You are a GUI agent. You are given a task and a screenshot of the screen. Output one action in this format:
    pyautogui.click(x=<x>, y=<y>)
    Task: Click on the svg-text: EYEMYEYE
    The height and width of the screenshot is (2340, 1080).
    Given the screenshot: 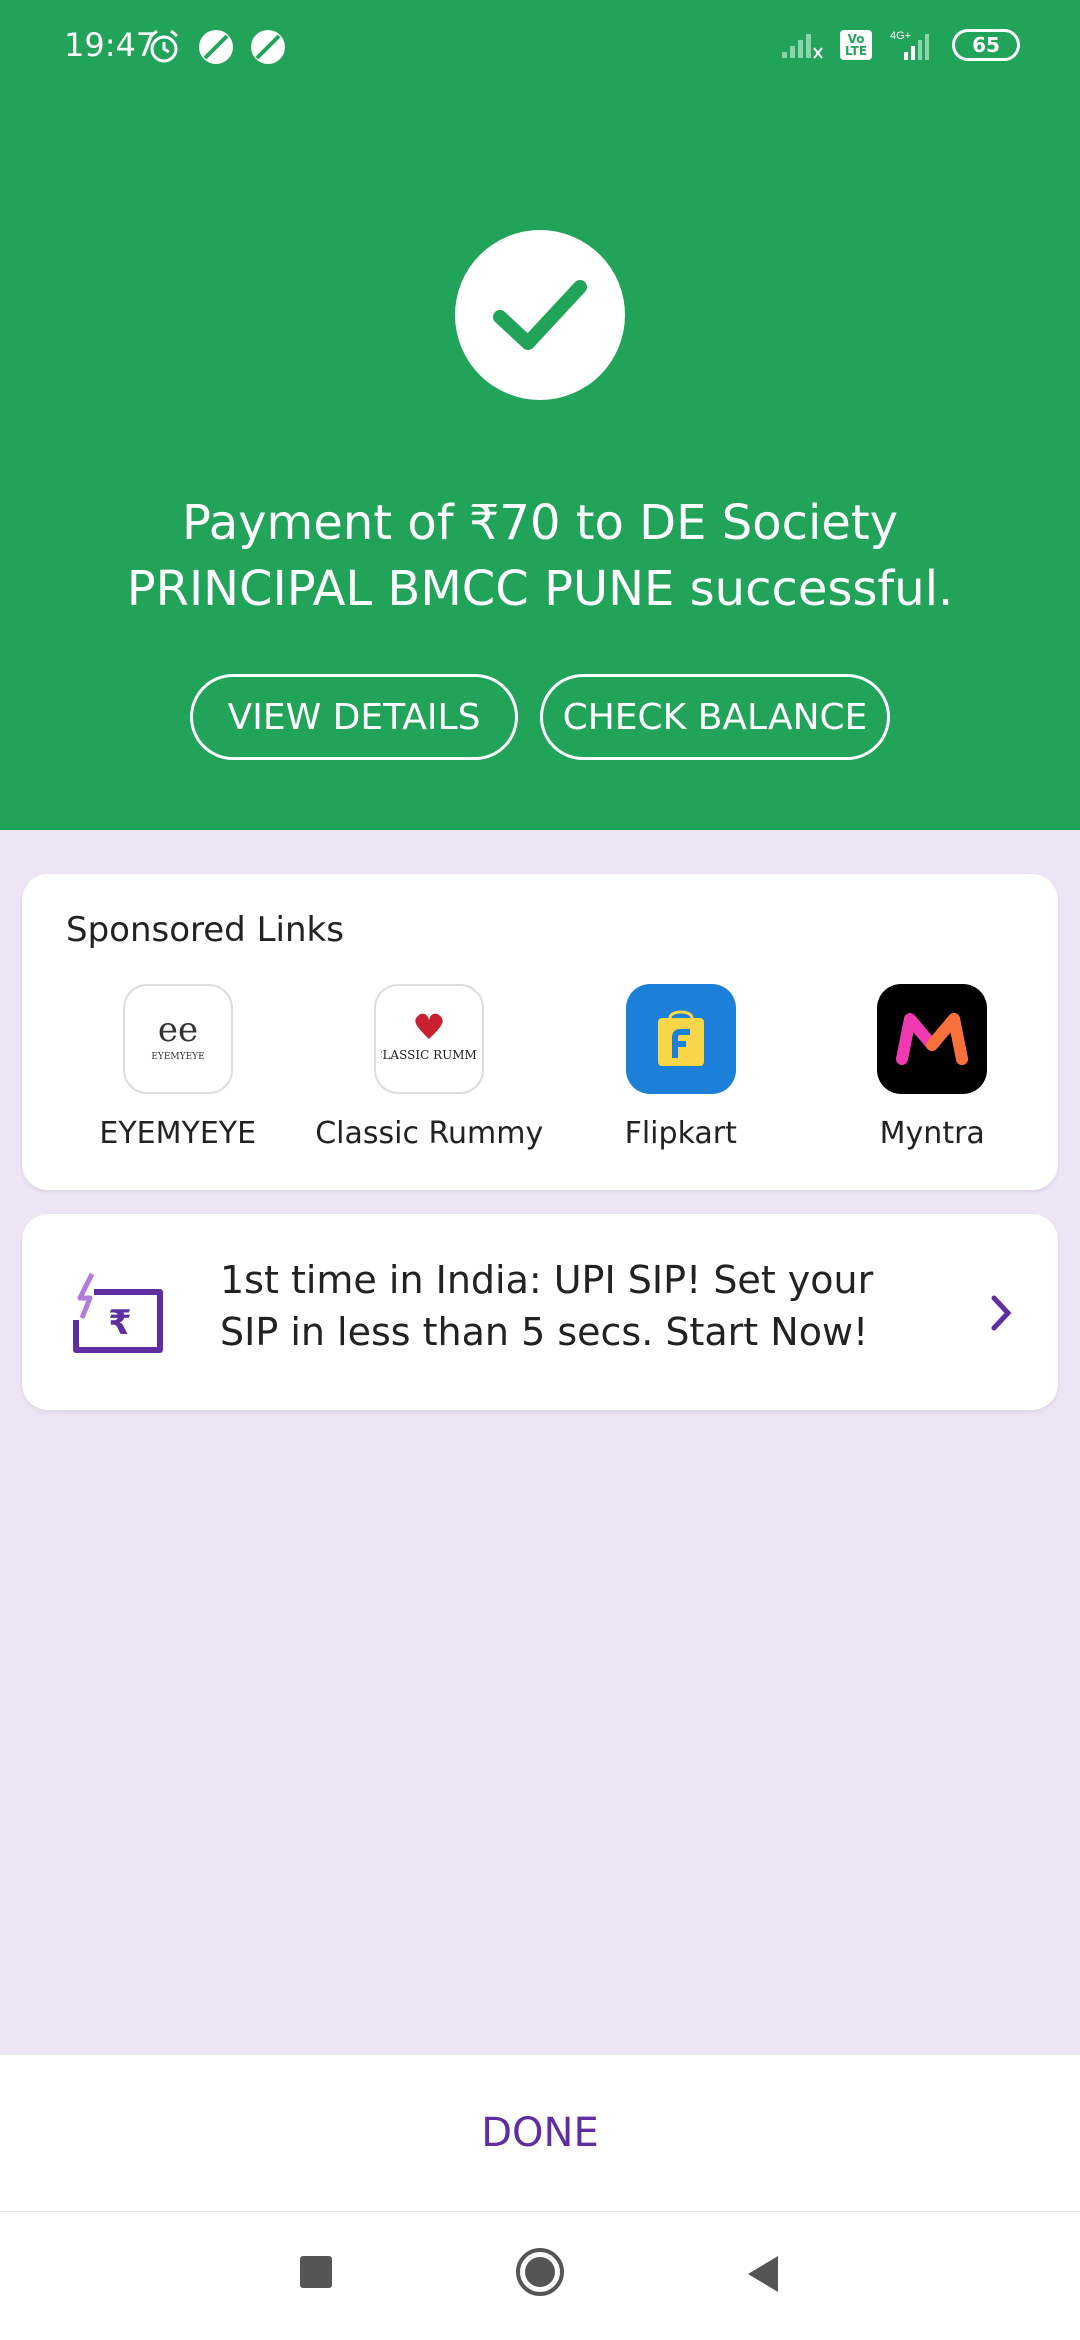 What is the action you would take?
    pyautogui.click(x=177, y=1057)
    